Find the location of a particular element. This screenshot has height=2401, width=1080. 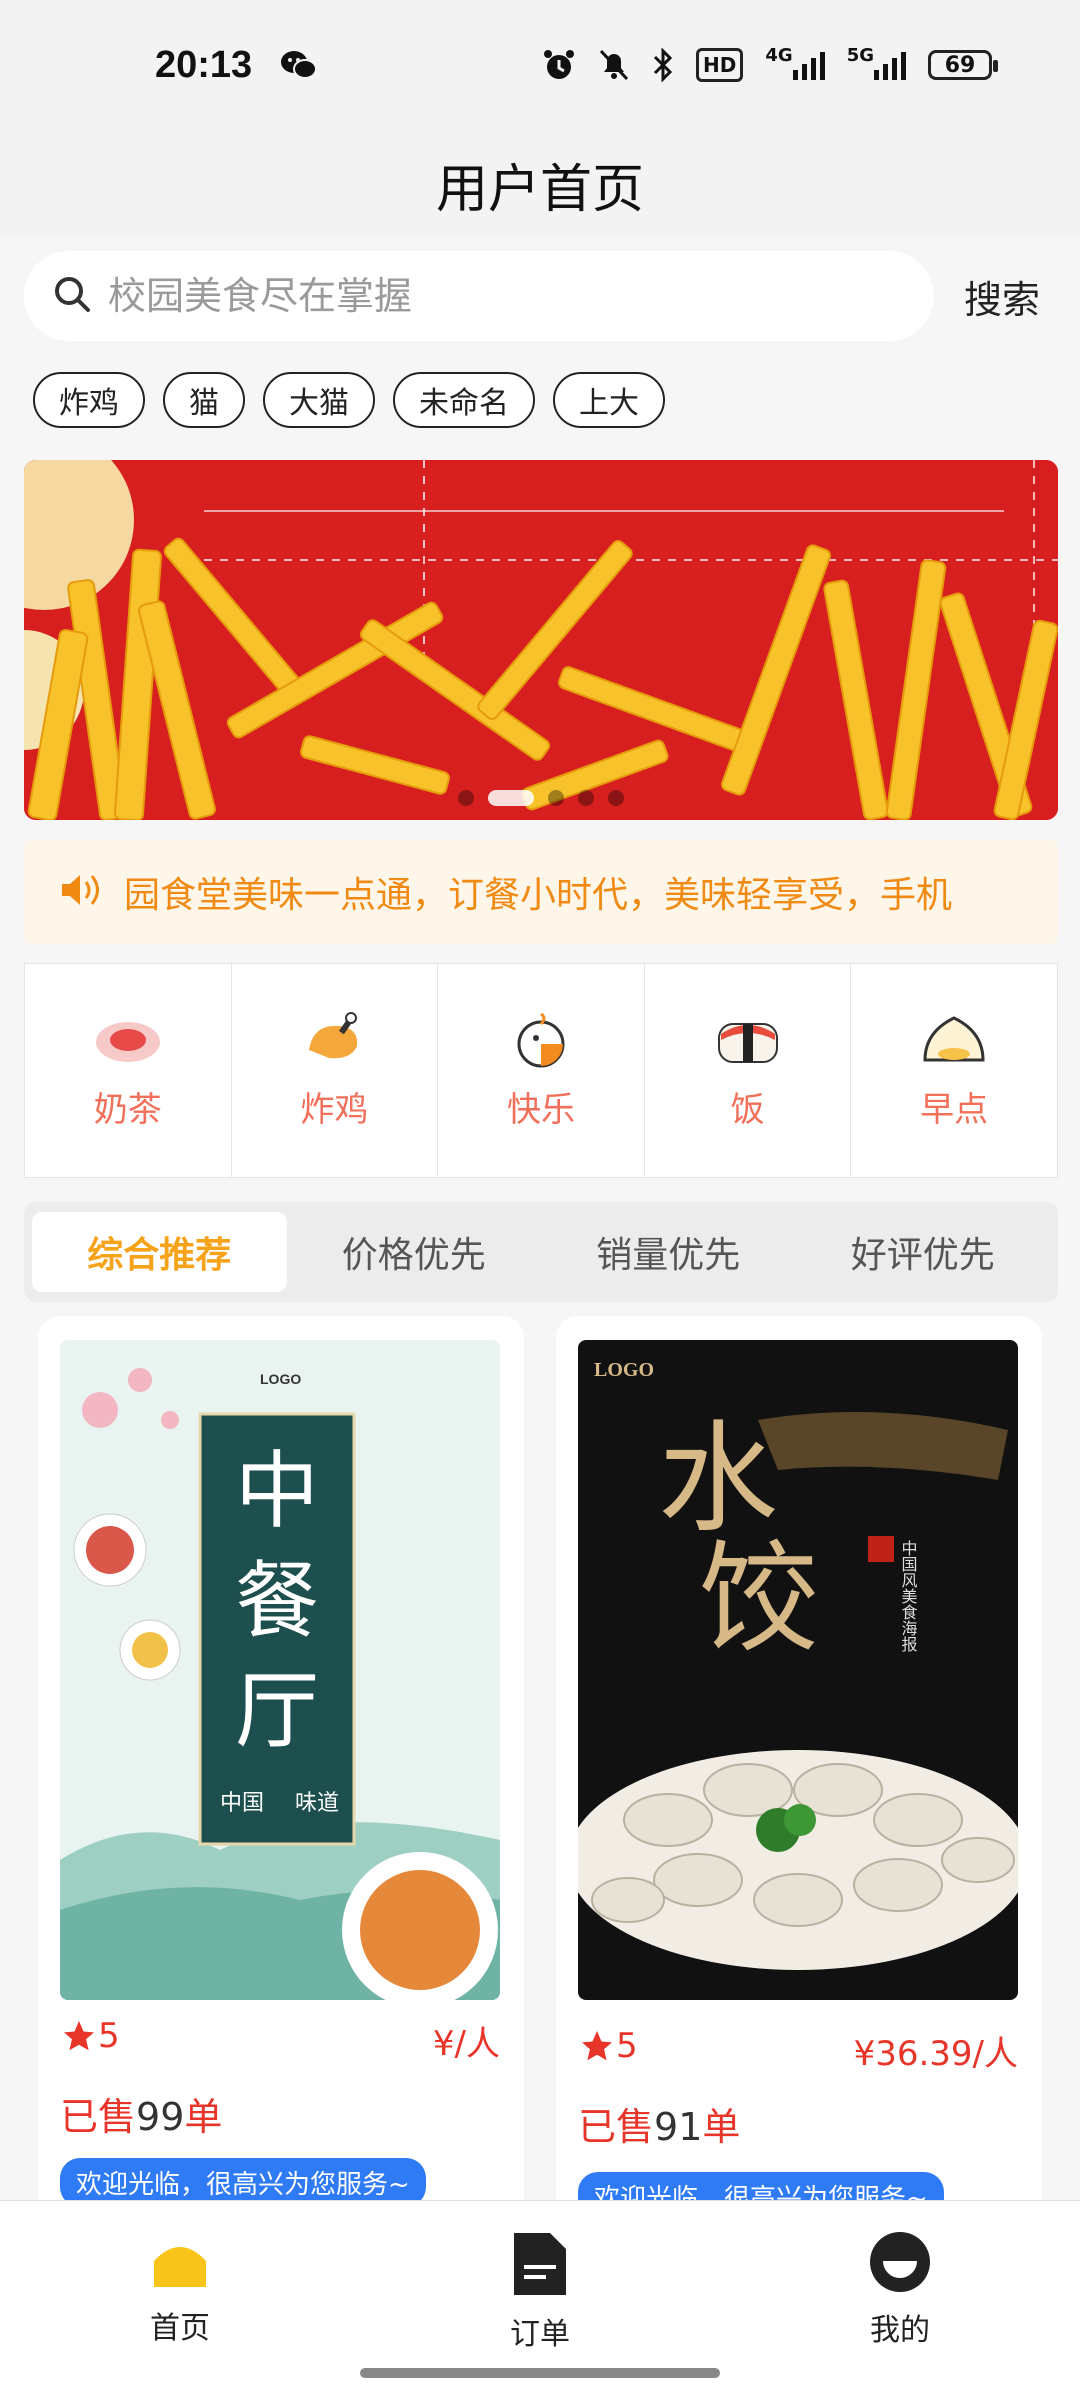

category-rice: 饭 is located at coordinates (748, 1070).